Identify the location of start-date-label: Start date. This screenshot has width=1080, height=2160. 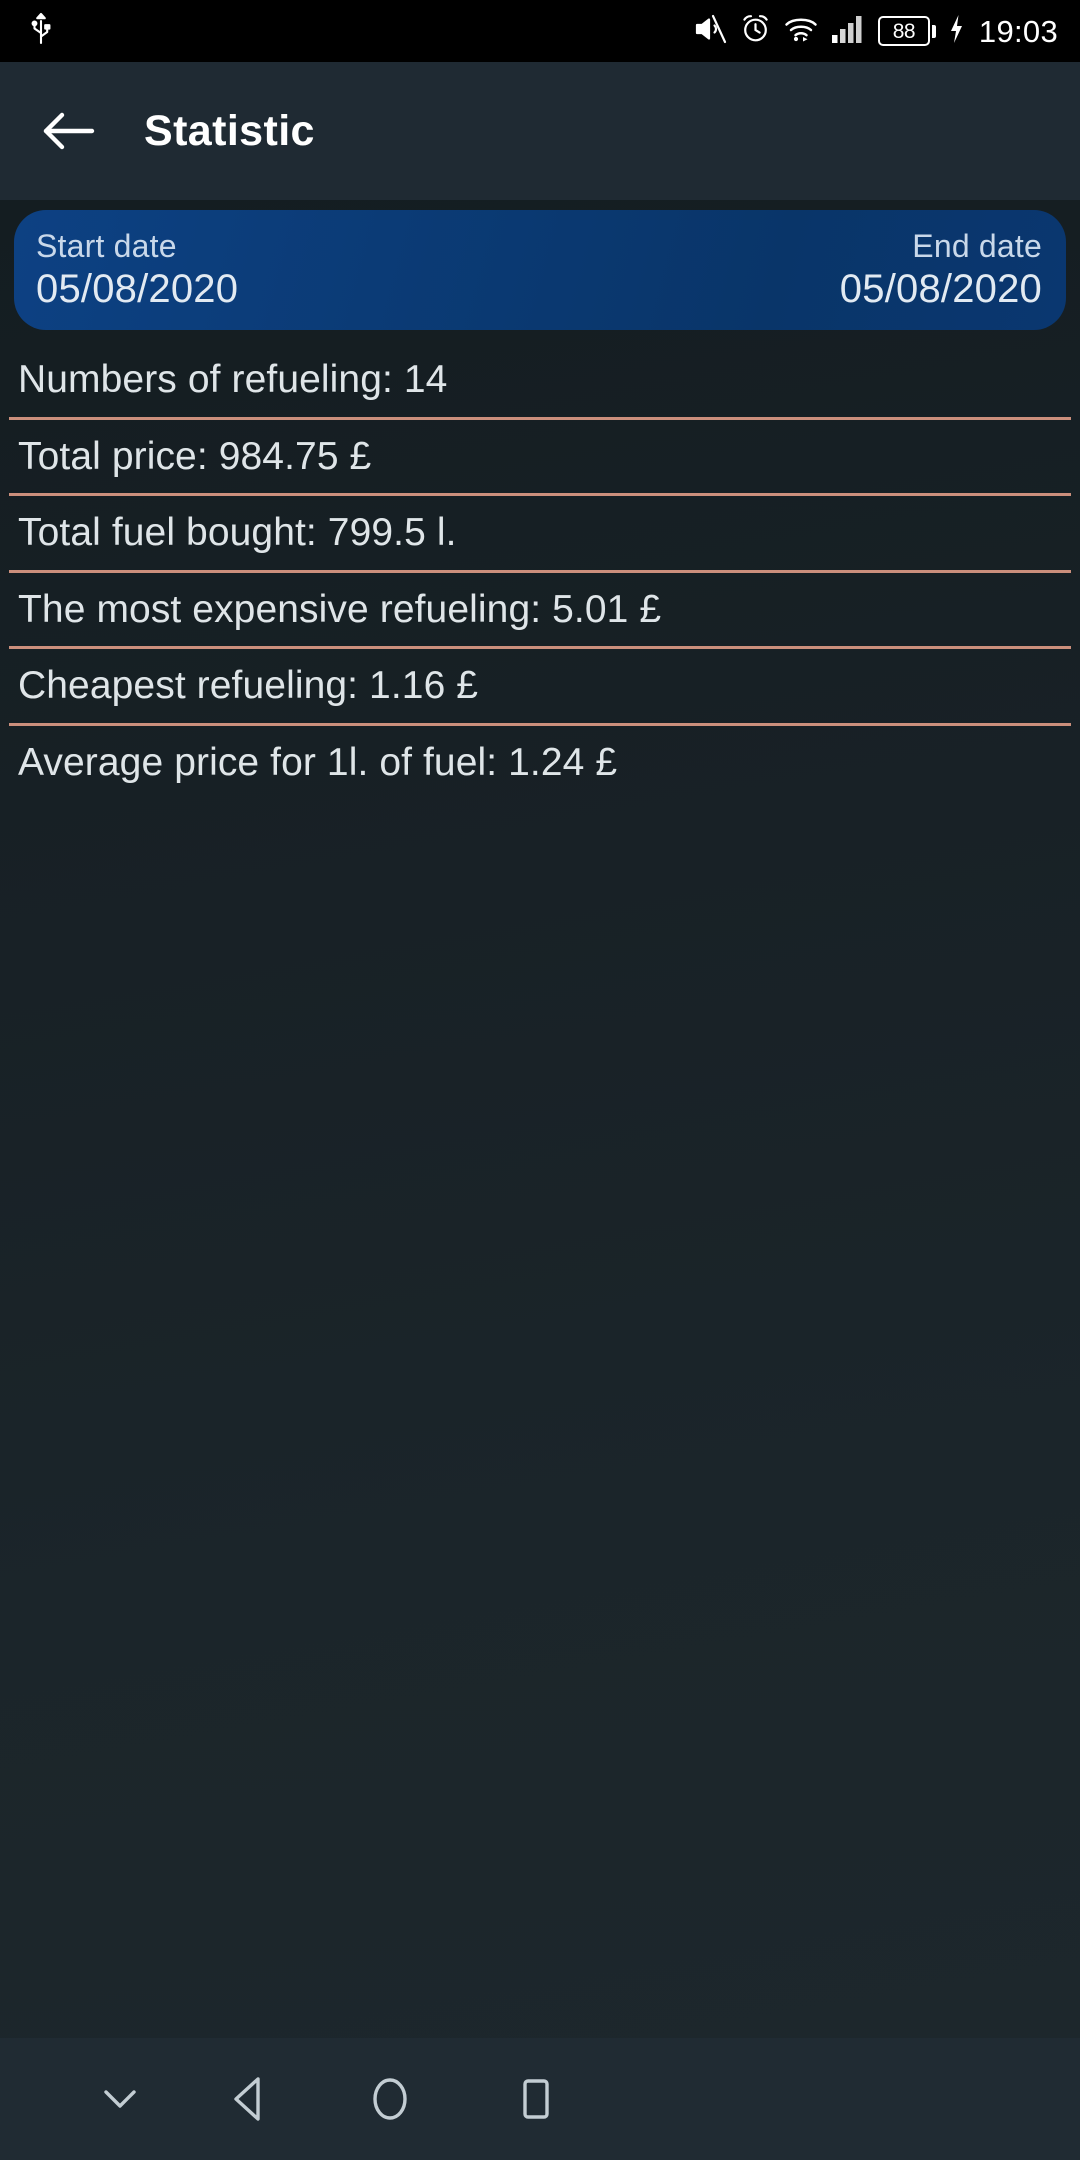
(106, 245).